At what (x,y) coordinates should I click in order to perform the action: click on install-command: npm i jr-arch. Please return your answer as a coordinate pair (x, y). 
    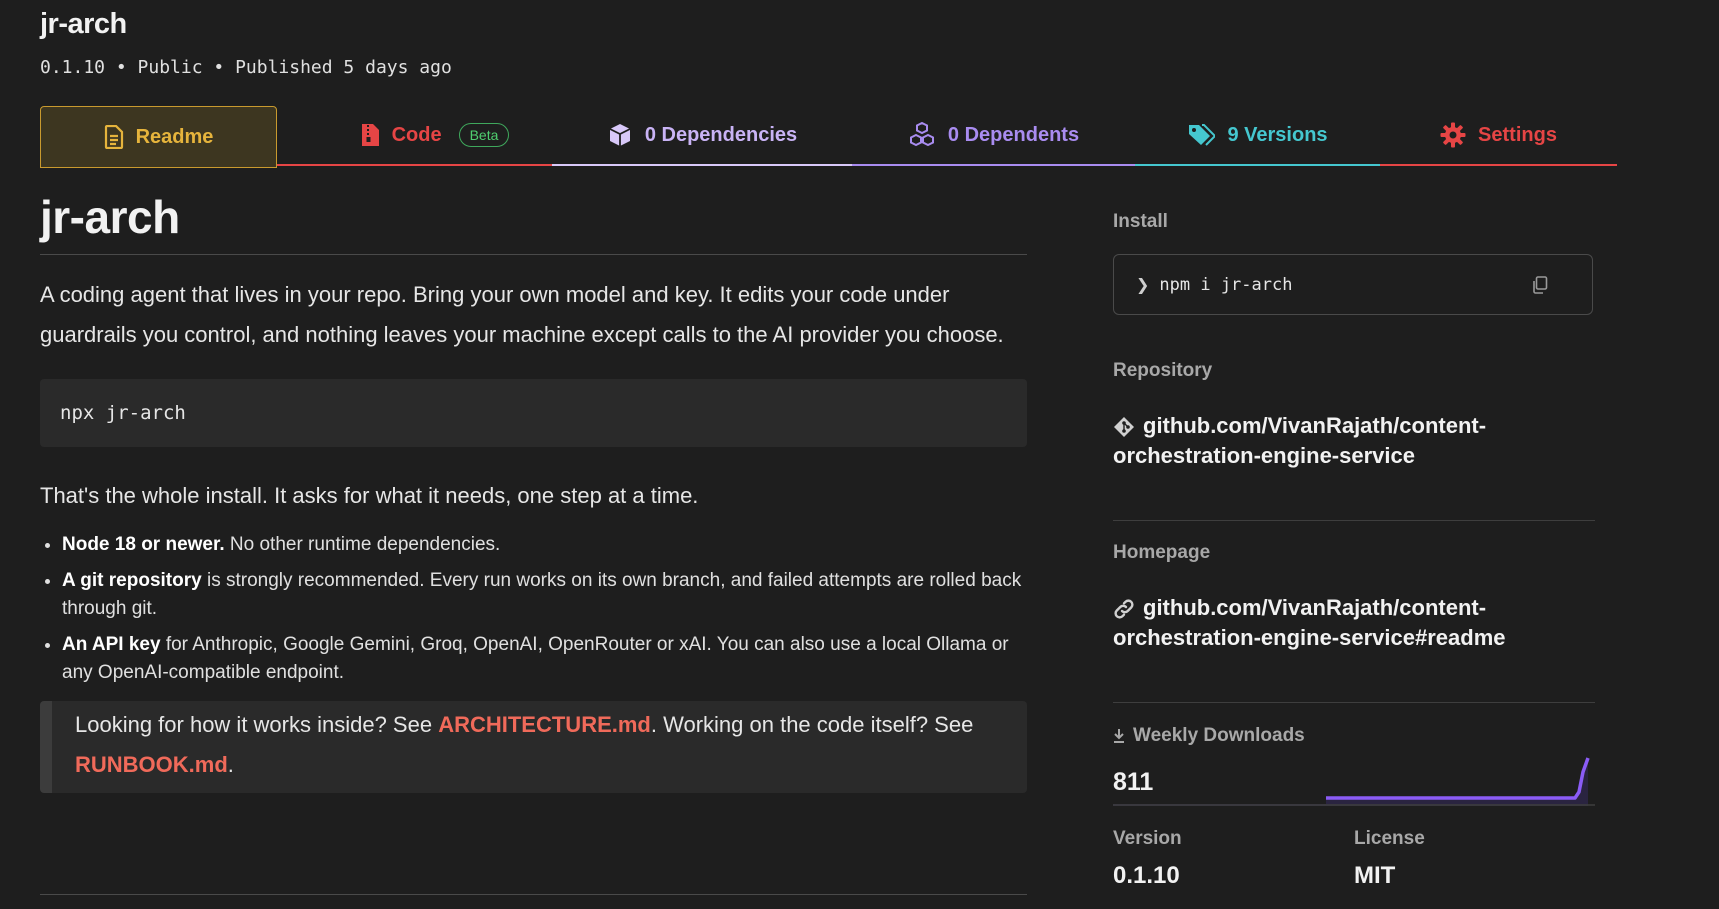
    Looking at the image, I should click on (1226, 284).